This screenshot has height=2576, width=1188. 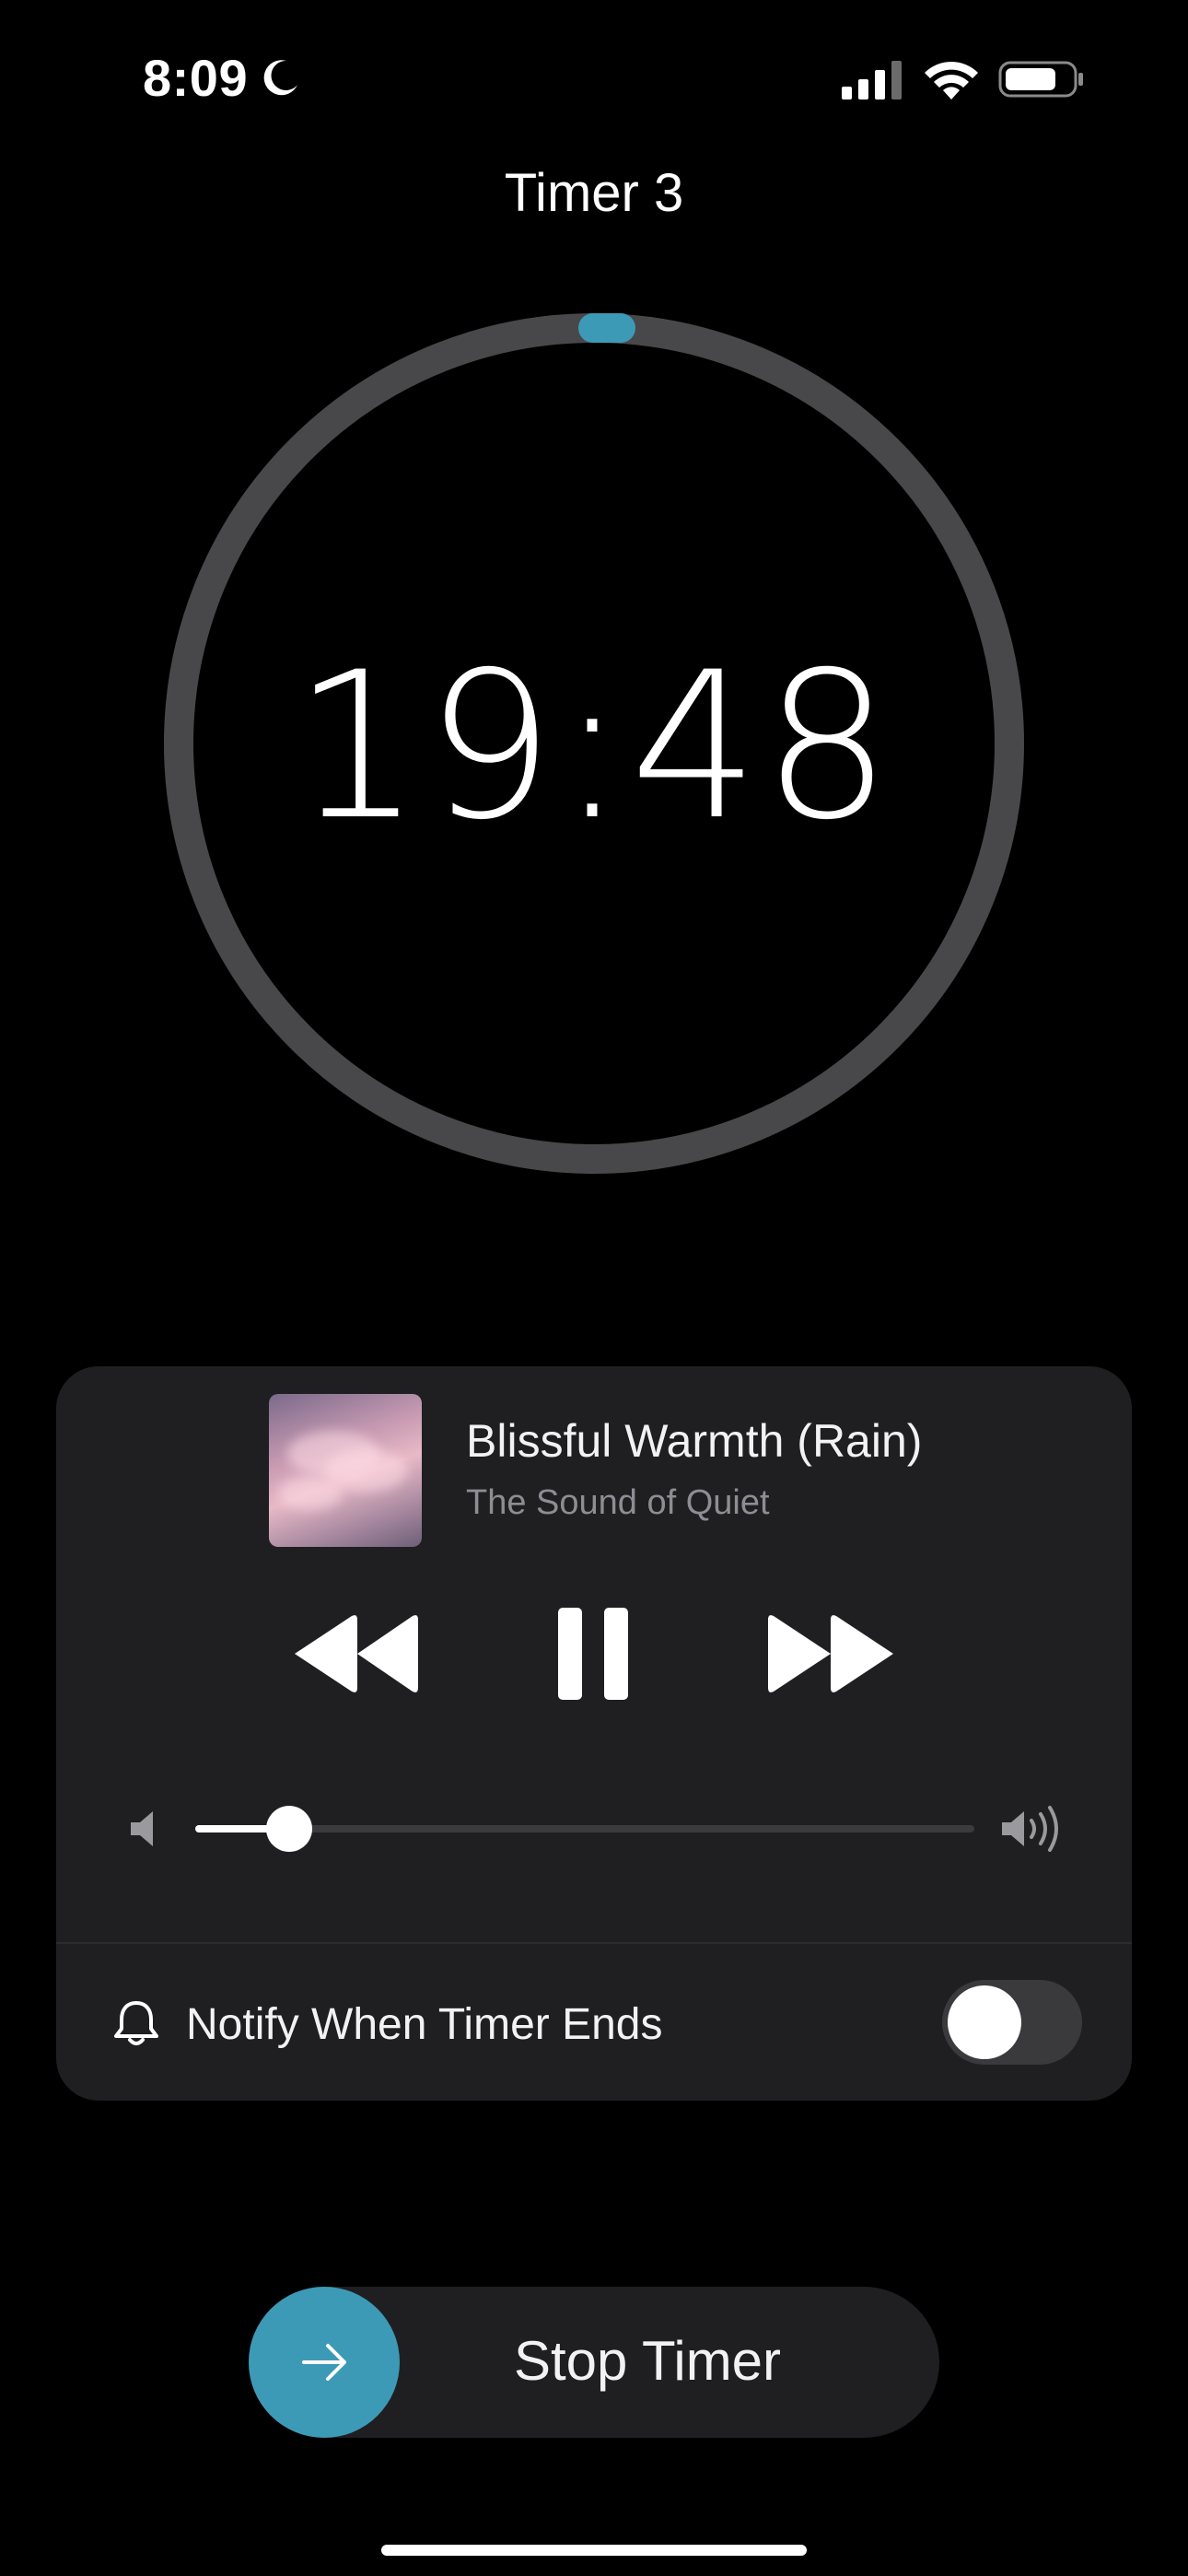 I want to click on timer-progress-indicator, so click(x=606, y=328).